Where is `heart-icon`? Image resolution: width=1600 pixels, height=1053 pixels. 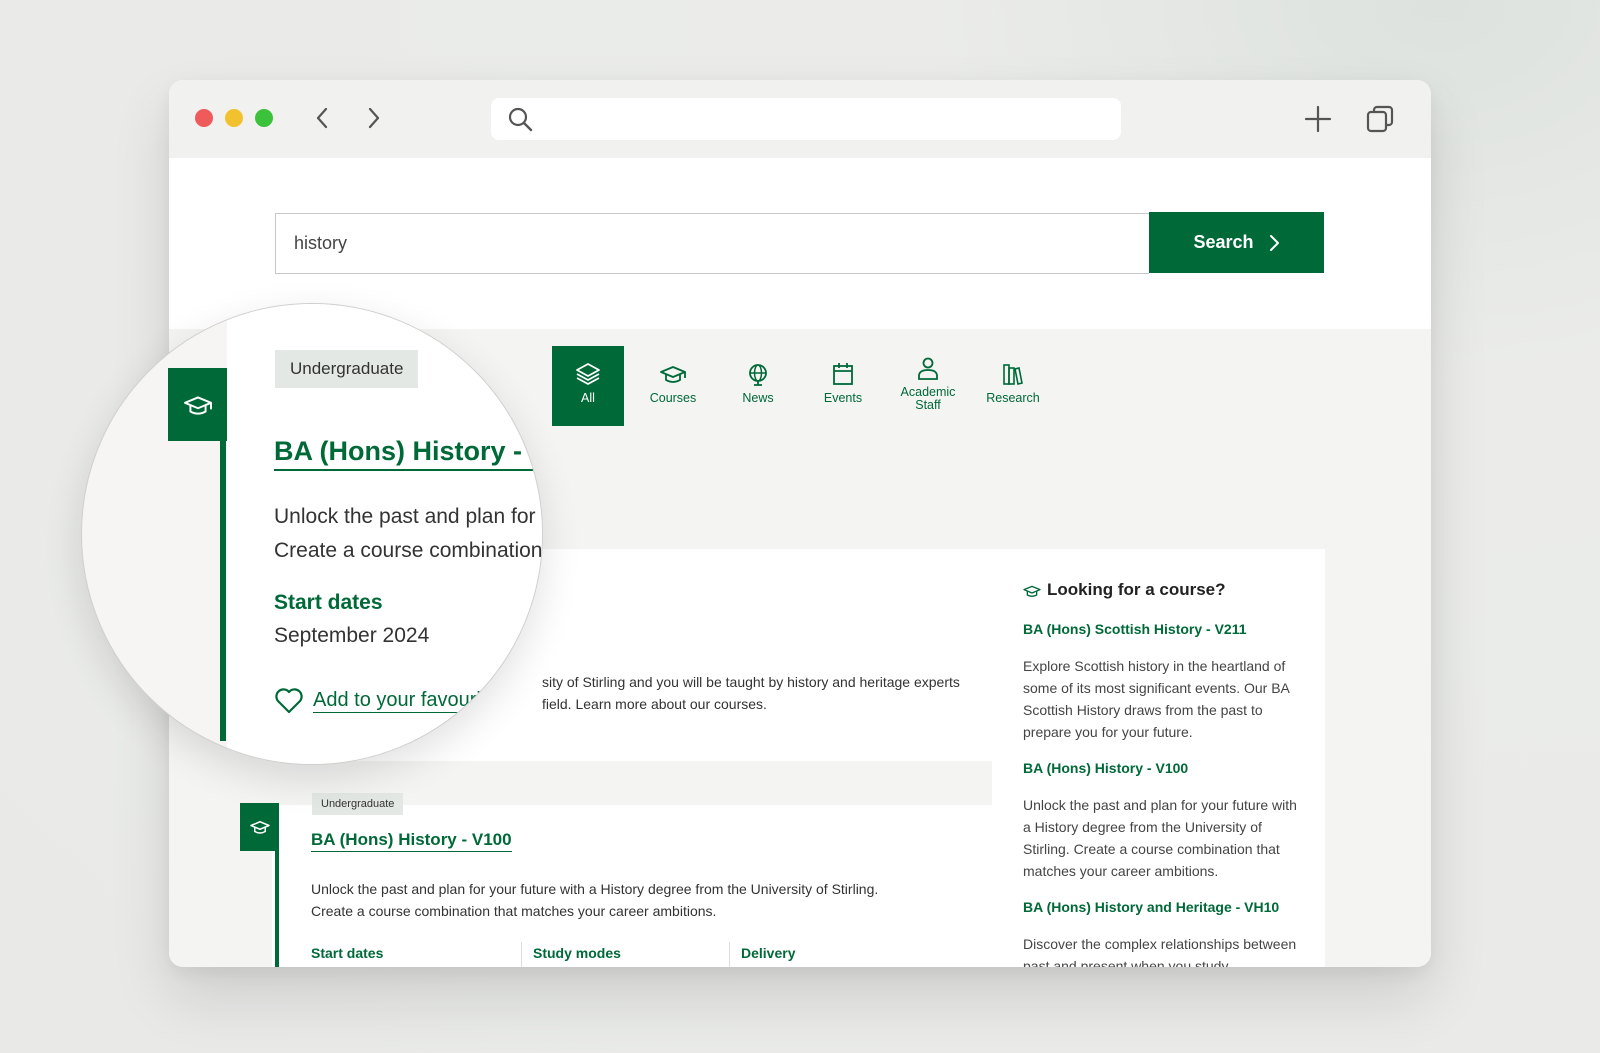 heart-icon is located at coordinates (289, 701).